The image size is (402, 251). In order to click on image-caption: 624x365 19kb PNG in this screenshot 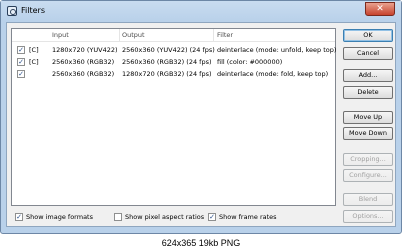, I will do `click(201, 243)`.